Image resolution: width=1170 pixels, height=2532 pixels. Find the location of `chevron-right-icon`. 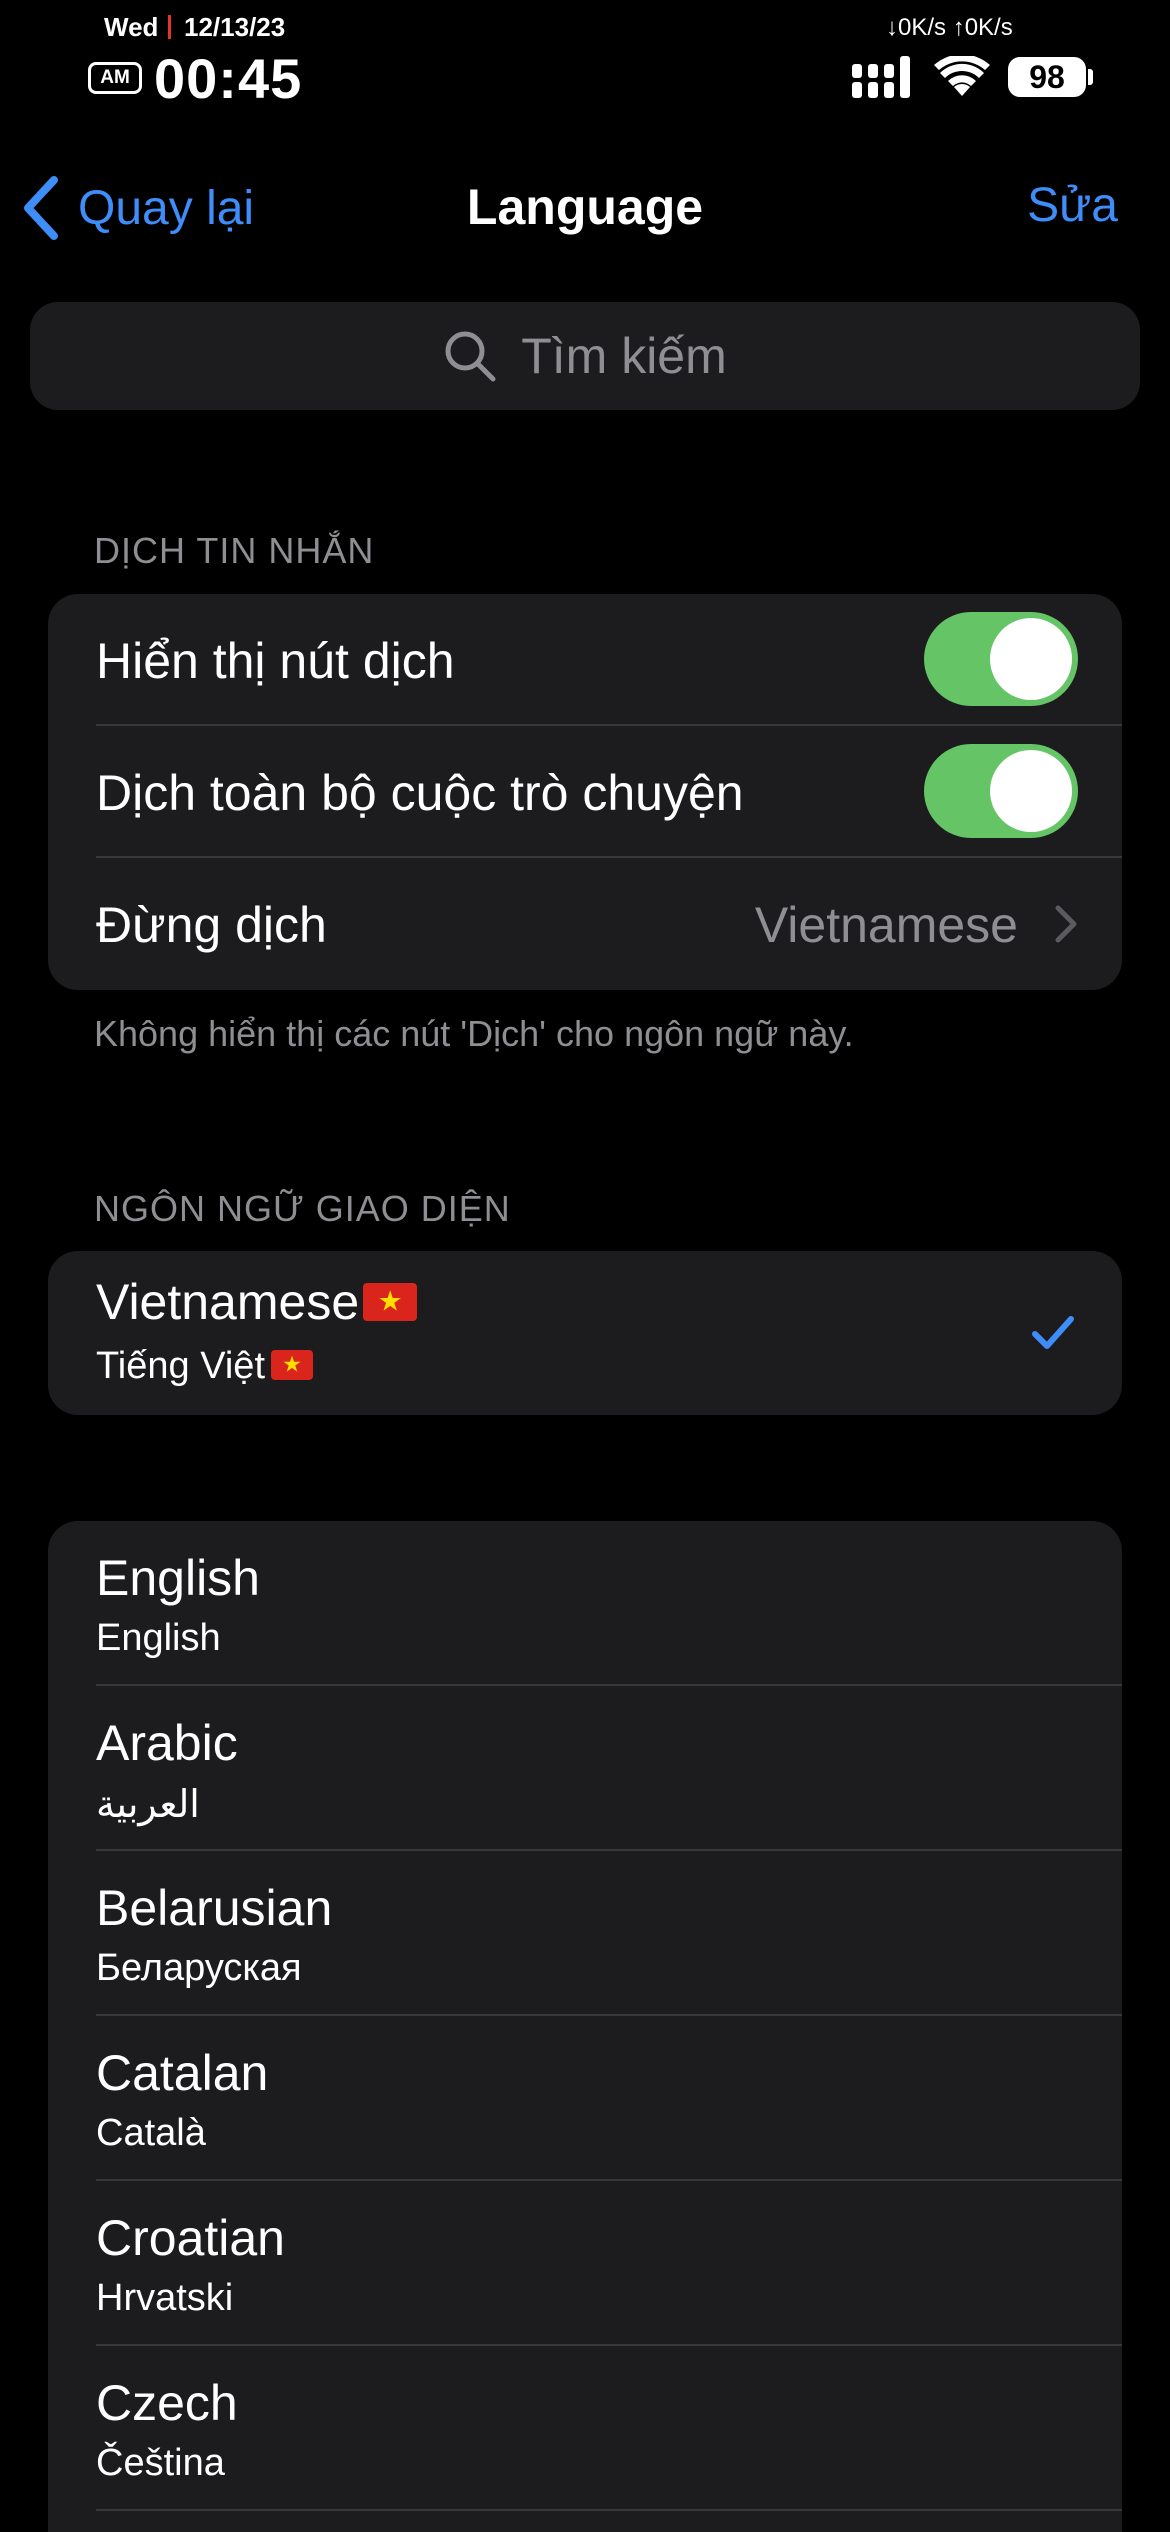

chevron-right-icon is located at coordinates (1066, 924).